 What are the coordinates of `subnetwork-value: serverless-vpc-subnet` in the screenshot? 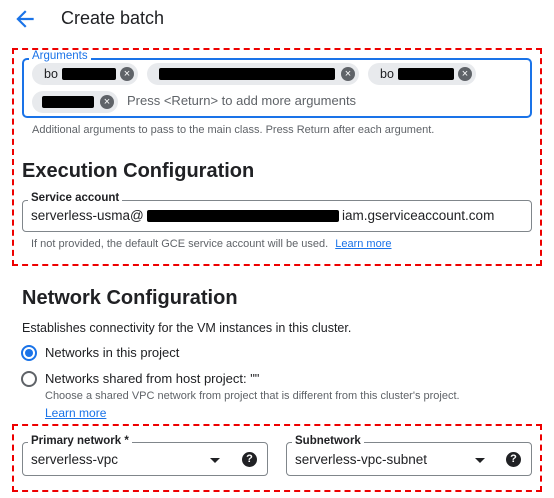 It's located at (361, 459).